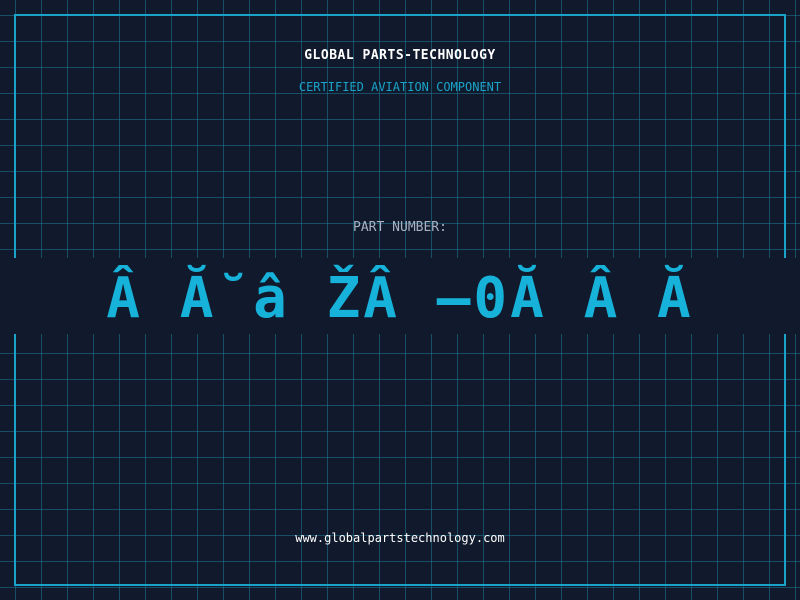 The image size is (800, 600). Describe the element at coordinates (400, 227) in the screenshot. I see `part-number-label: PART NUMBER:` at that location.